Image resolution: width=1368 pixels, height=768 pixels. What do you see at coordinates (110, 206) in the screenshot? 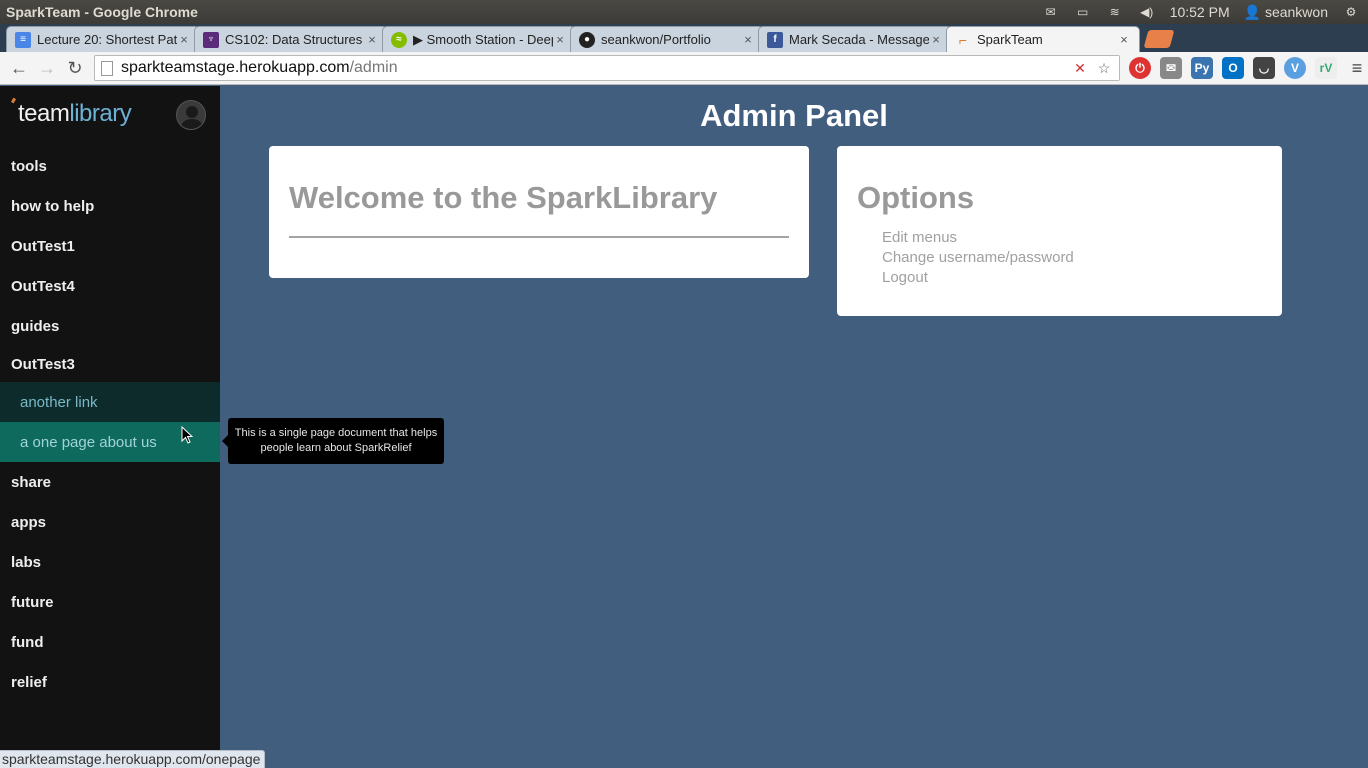
I see `sidebar-item-how-to-help: how to help` at bounding box center [110, 206].